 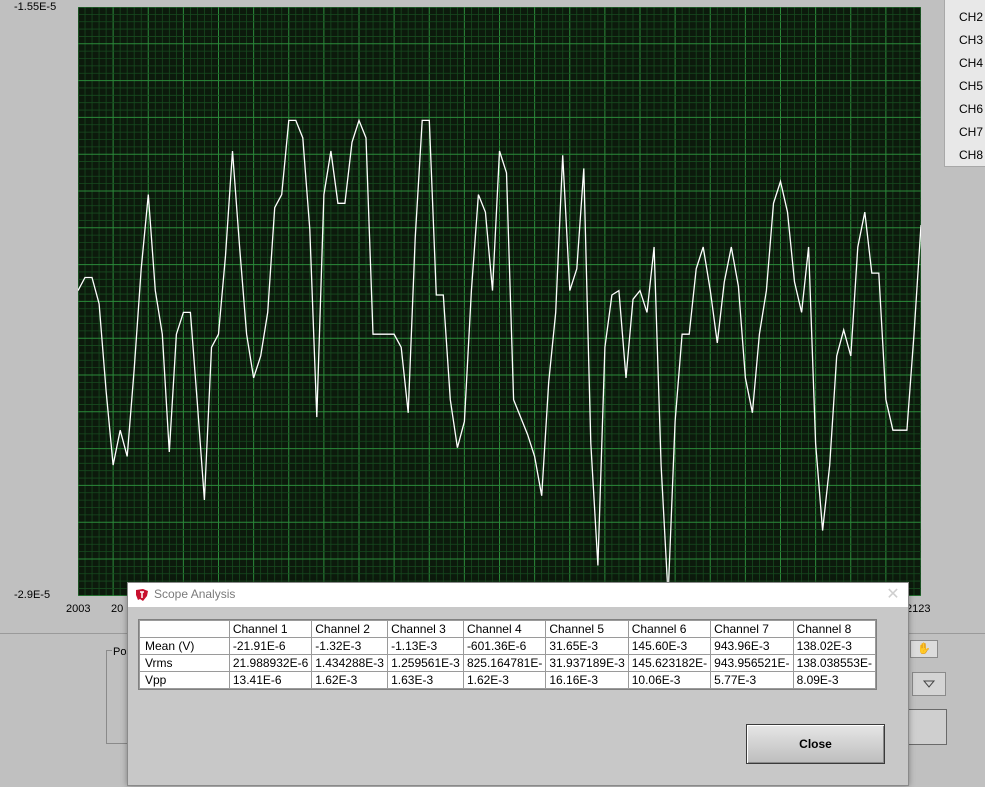 What do you see at coordinates (924, 649) in the screenshot?
I see `pan-hand-icon: ✋` at bounding box center [924, 649].